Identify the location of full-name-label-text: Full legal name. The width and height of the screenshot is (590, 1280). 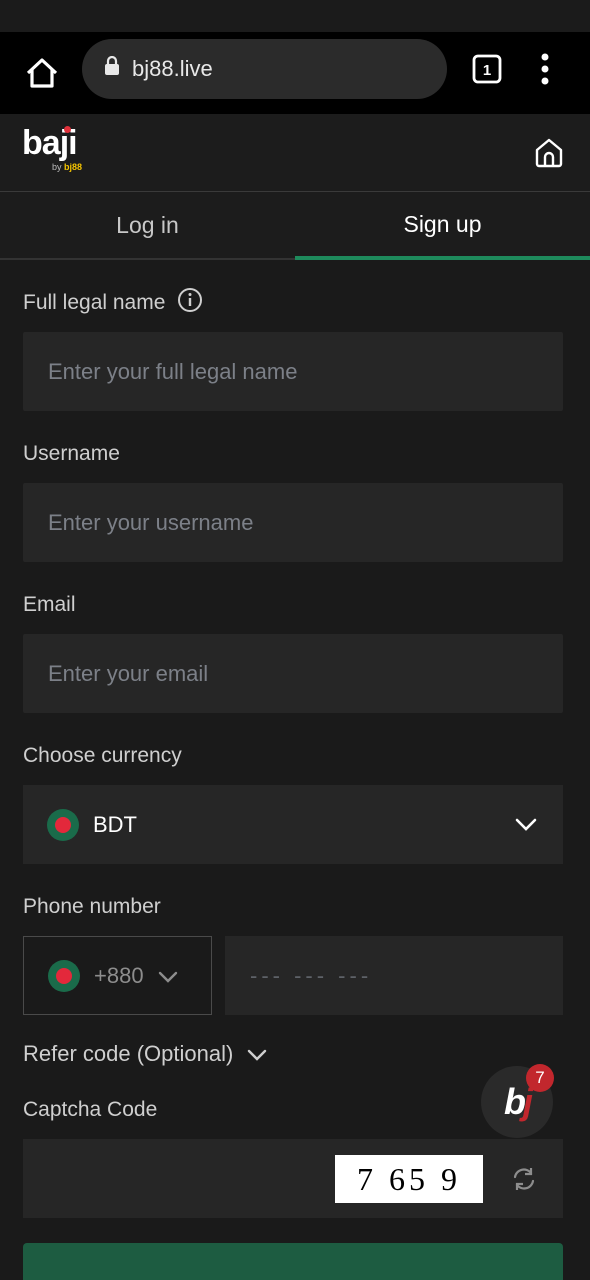
(94, 302).